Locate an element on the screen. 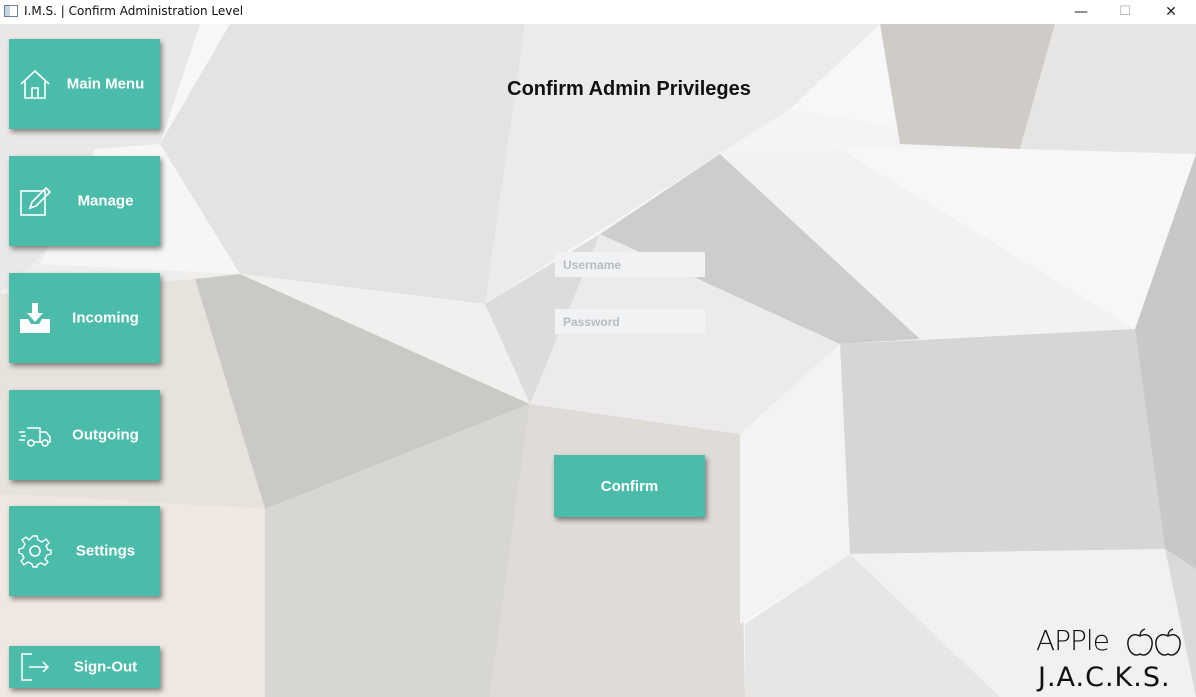 This screenshot has height=697, width=1196. inbox-download-icon is located at coordinates (35, 318).